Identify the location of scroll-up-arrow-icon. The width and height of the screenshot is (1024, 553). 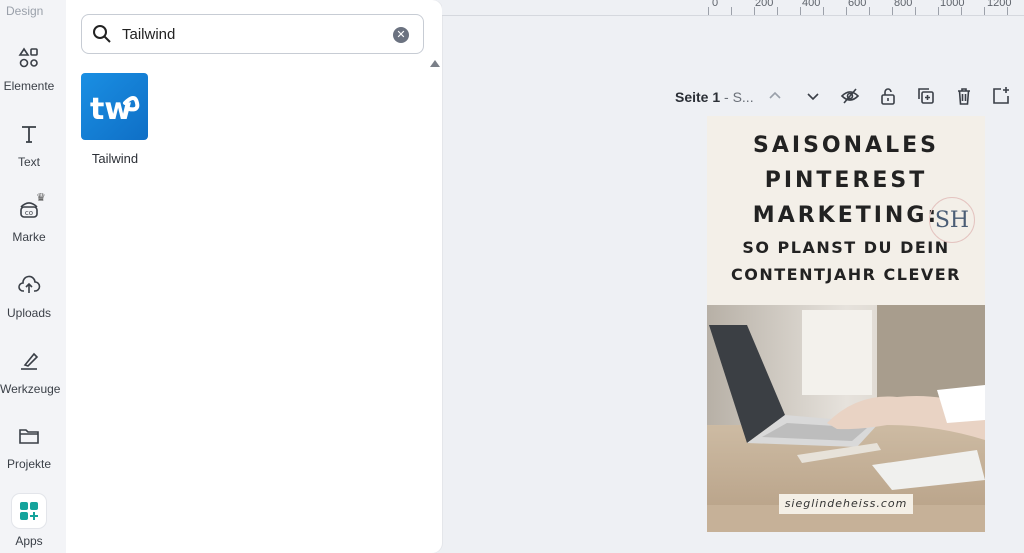
(435, 63).